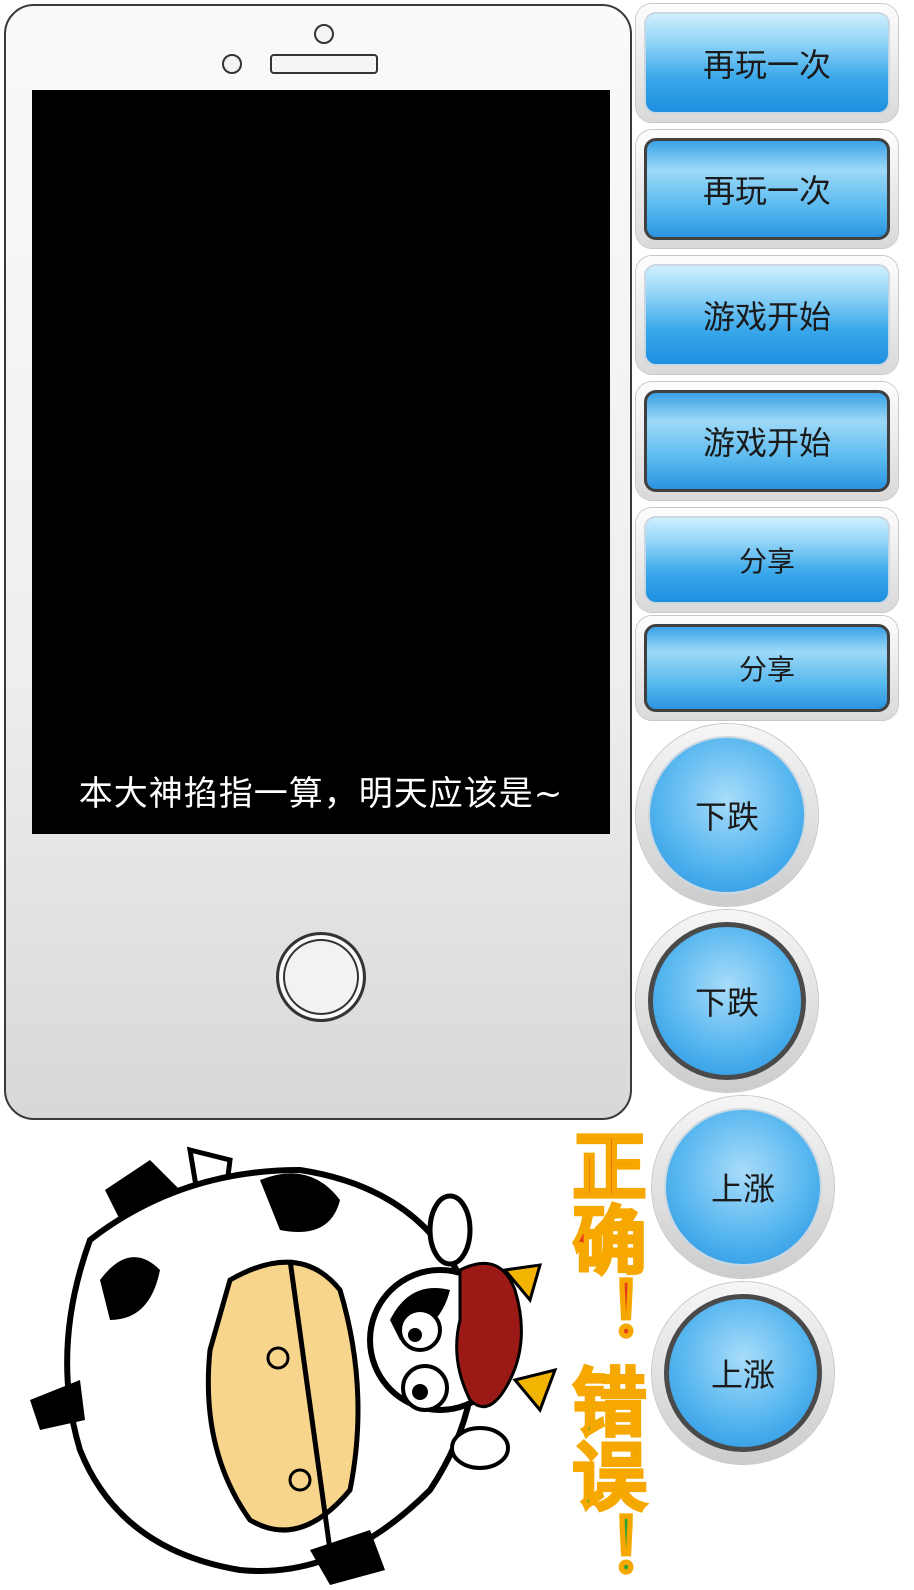  What do you see at coordinates (324, 34) in the screenshot?
I see `camera-icon` at bounding box center [324, 34].